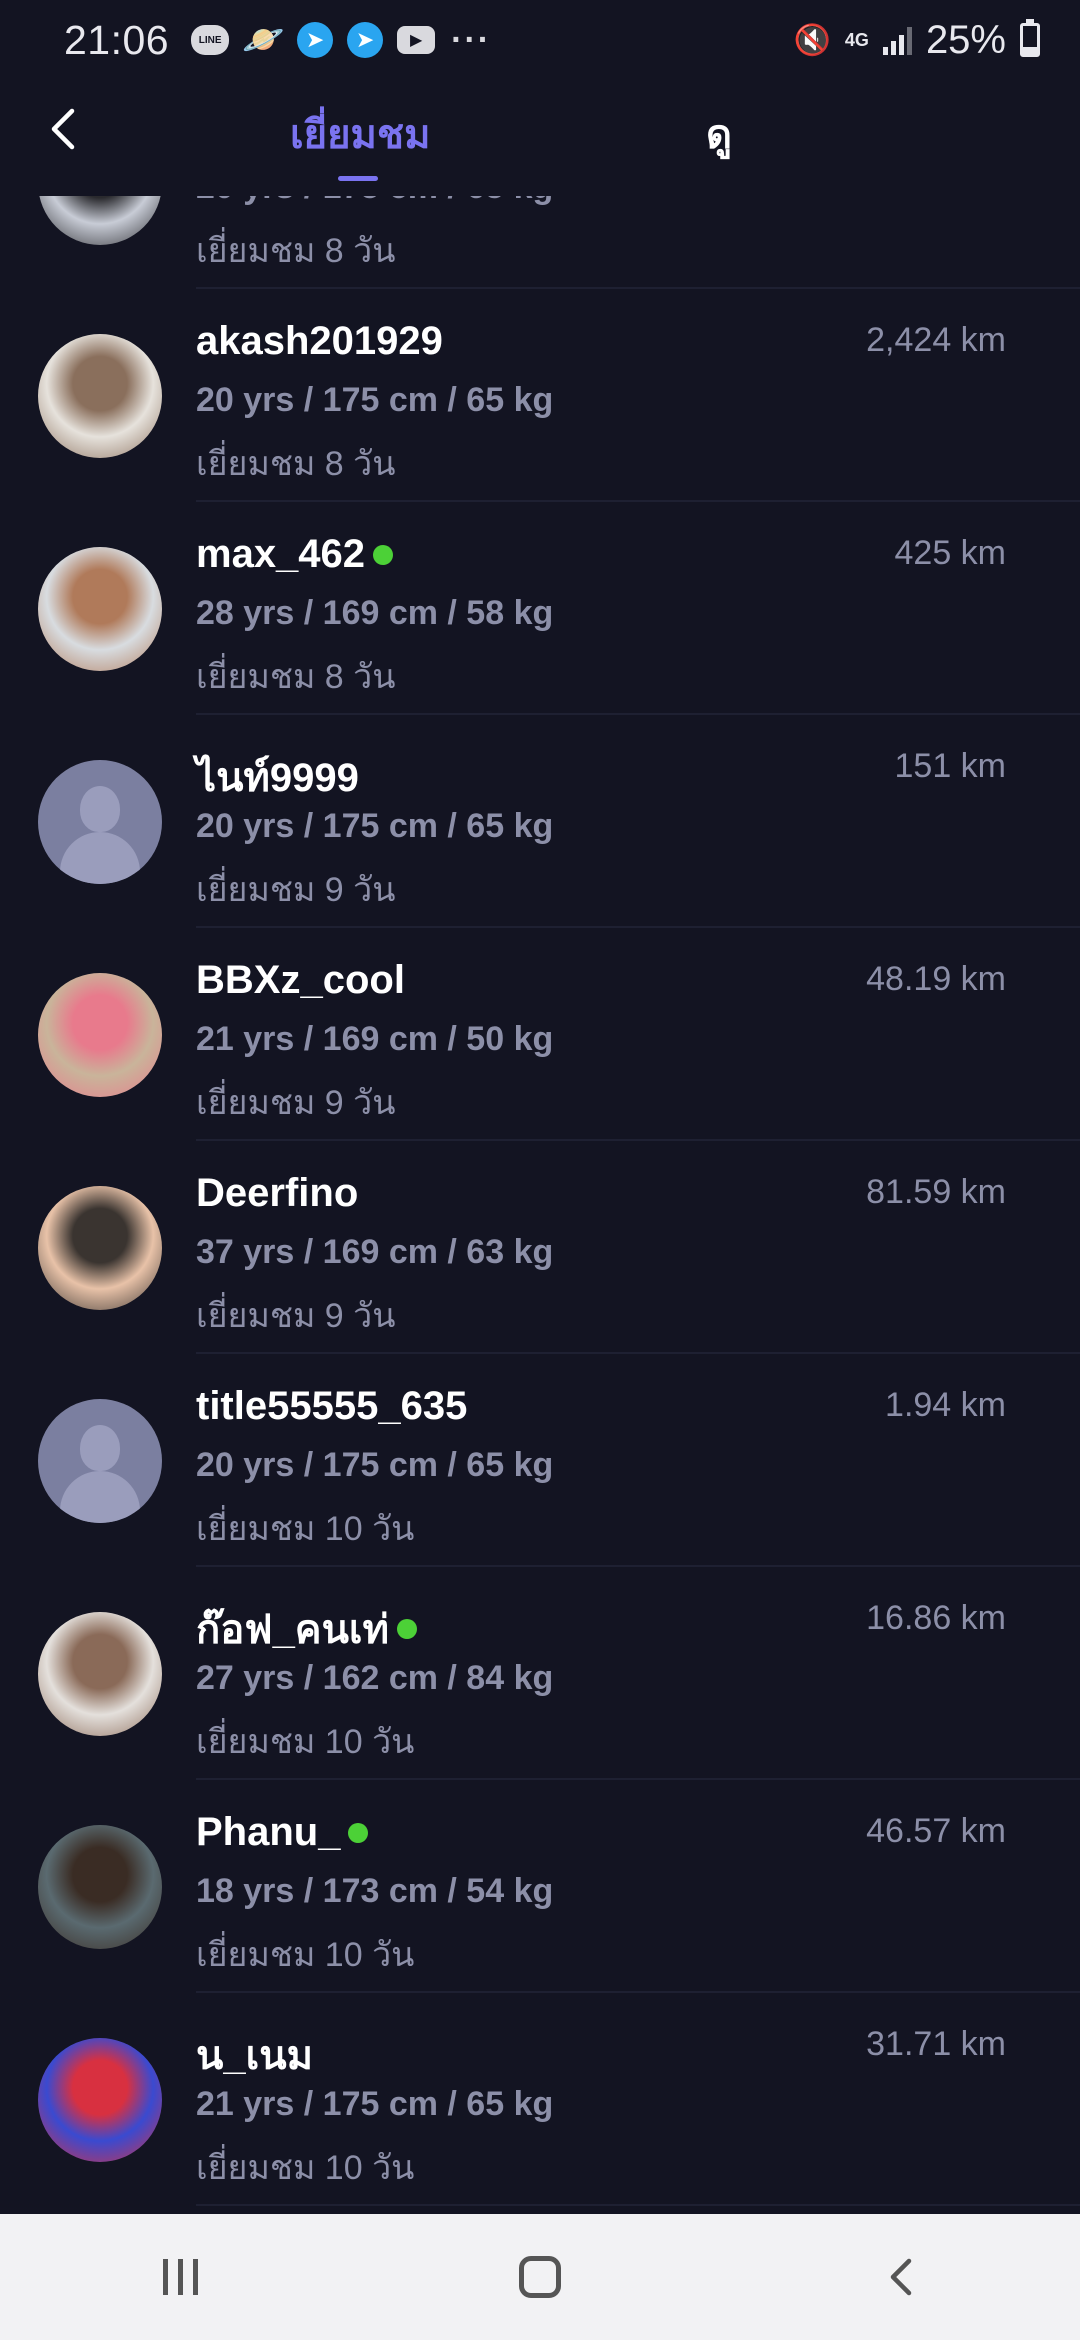 This screenshot has height=2340, width=1080. I want to click on visitor-username: ไนท์9999, so click(277, 777).